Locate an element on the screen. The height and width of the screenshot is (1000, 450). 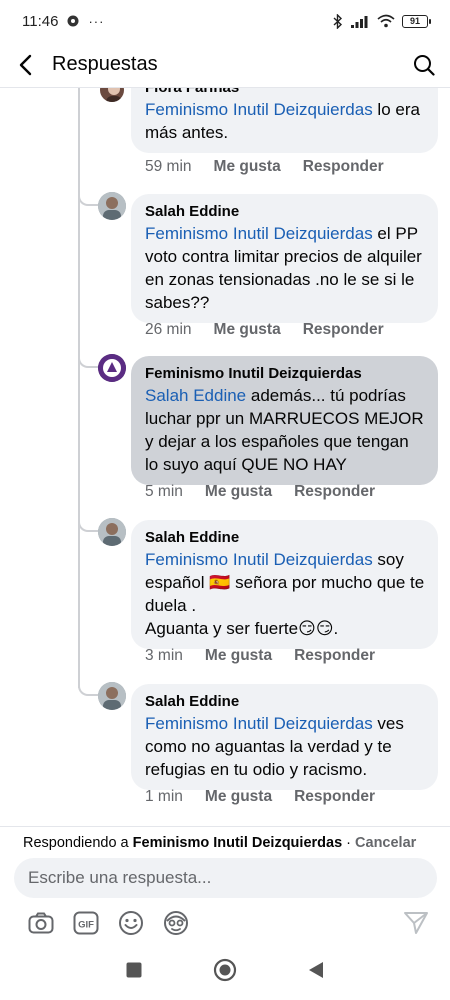
camera-icon is located at coordinates (40, 923).